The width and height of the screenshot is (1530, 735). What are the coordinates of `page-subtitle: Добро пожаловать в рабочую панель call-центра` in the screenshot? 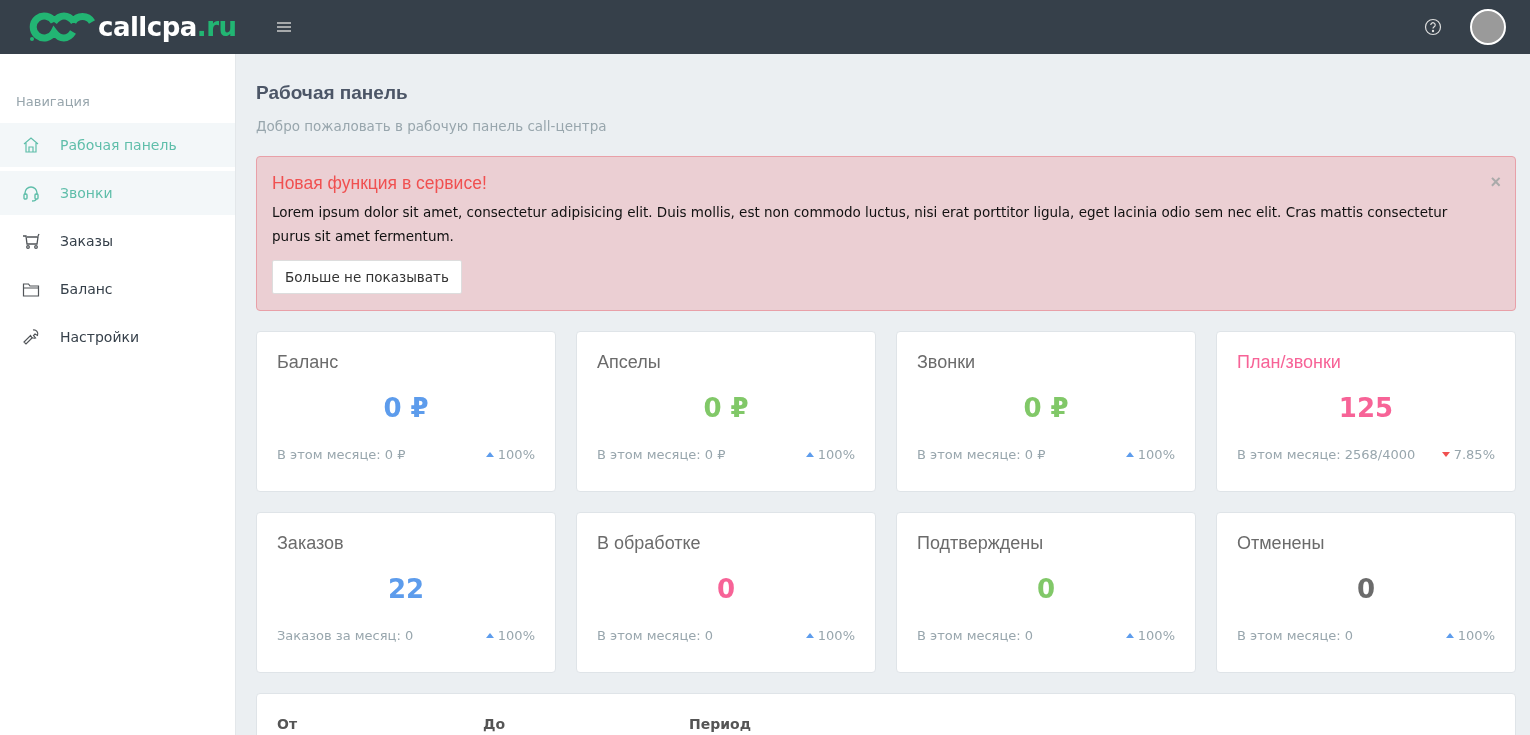 It's located at (432, 126).